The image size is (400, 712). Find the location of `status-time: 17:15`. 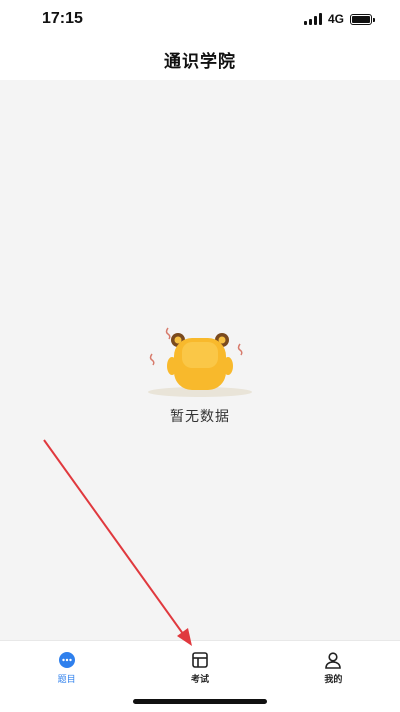

status-time: 17:15 is located at coordinates (62, 18).